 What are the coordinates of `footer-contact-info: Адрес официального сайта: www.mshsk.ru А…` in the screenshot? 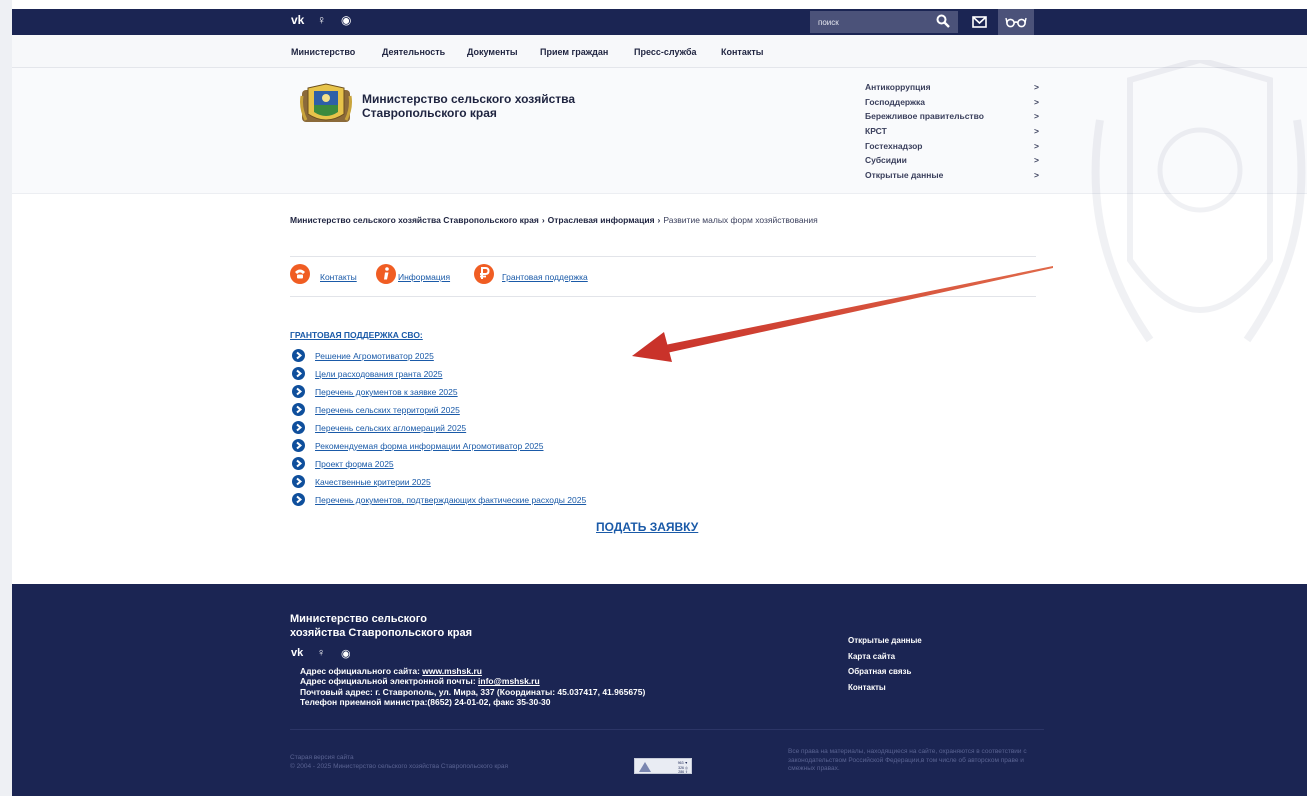 It's located at (472, 687).